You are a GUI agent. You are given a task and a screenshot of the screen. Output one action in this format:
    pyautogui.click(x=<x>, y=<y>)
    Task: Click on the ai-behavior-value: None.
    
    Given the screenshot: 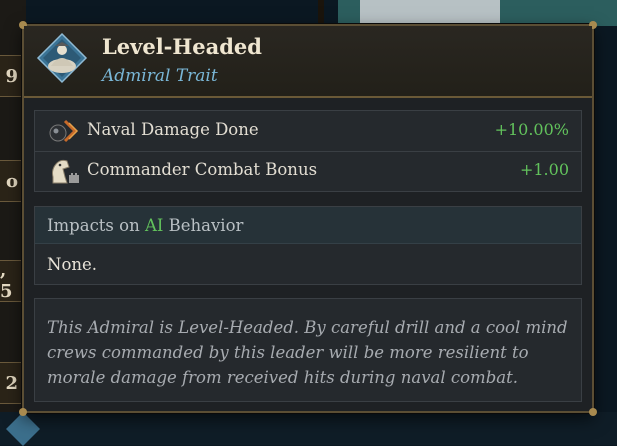 What is the action you would take?
    pyautogui.click(x=72, y=264)
    